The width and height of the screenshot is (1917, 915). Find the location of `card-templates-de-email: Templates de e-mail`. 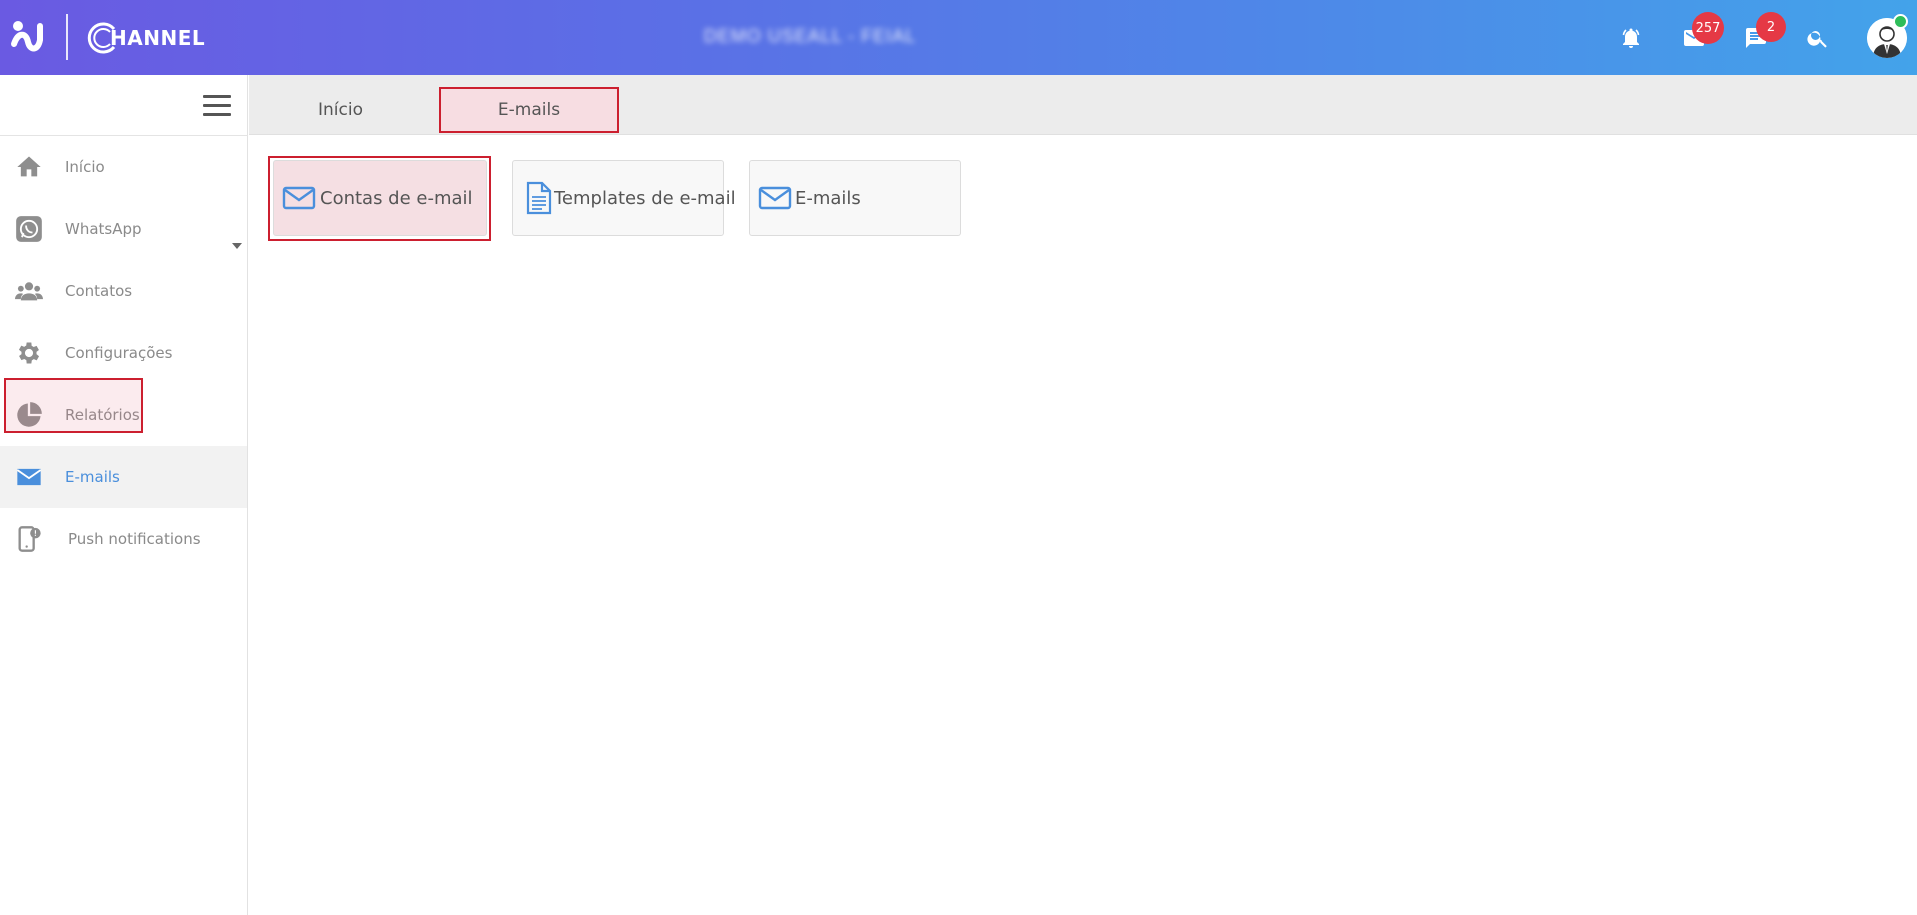

card-templates-de-email: Templates de e-mail is located at coordinates (624, 198).